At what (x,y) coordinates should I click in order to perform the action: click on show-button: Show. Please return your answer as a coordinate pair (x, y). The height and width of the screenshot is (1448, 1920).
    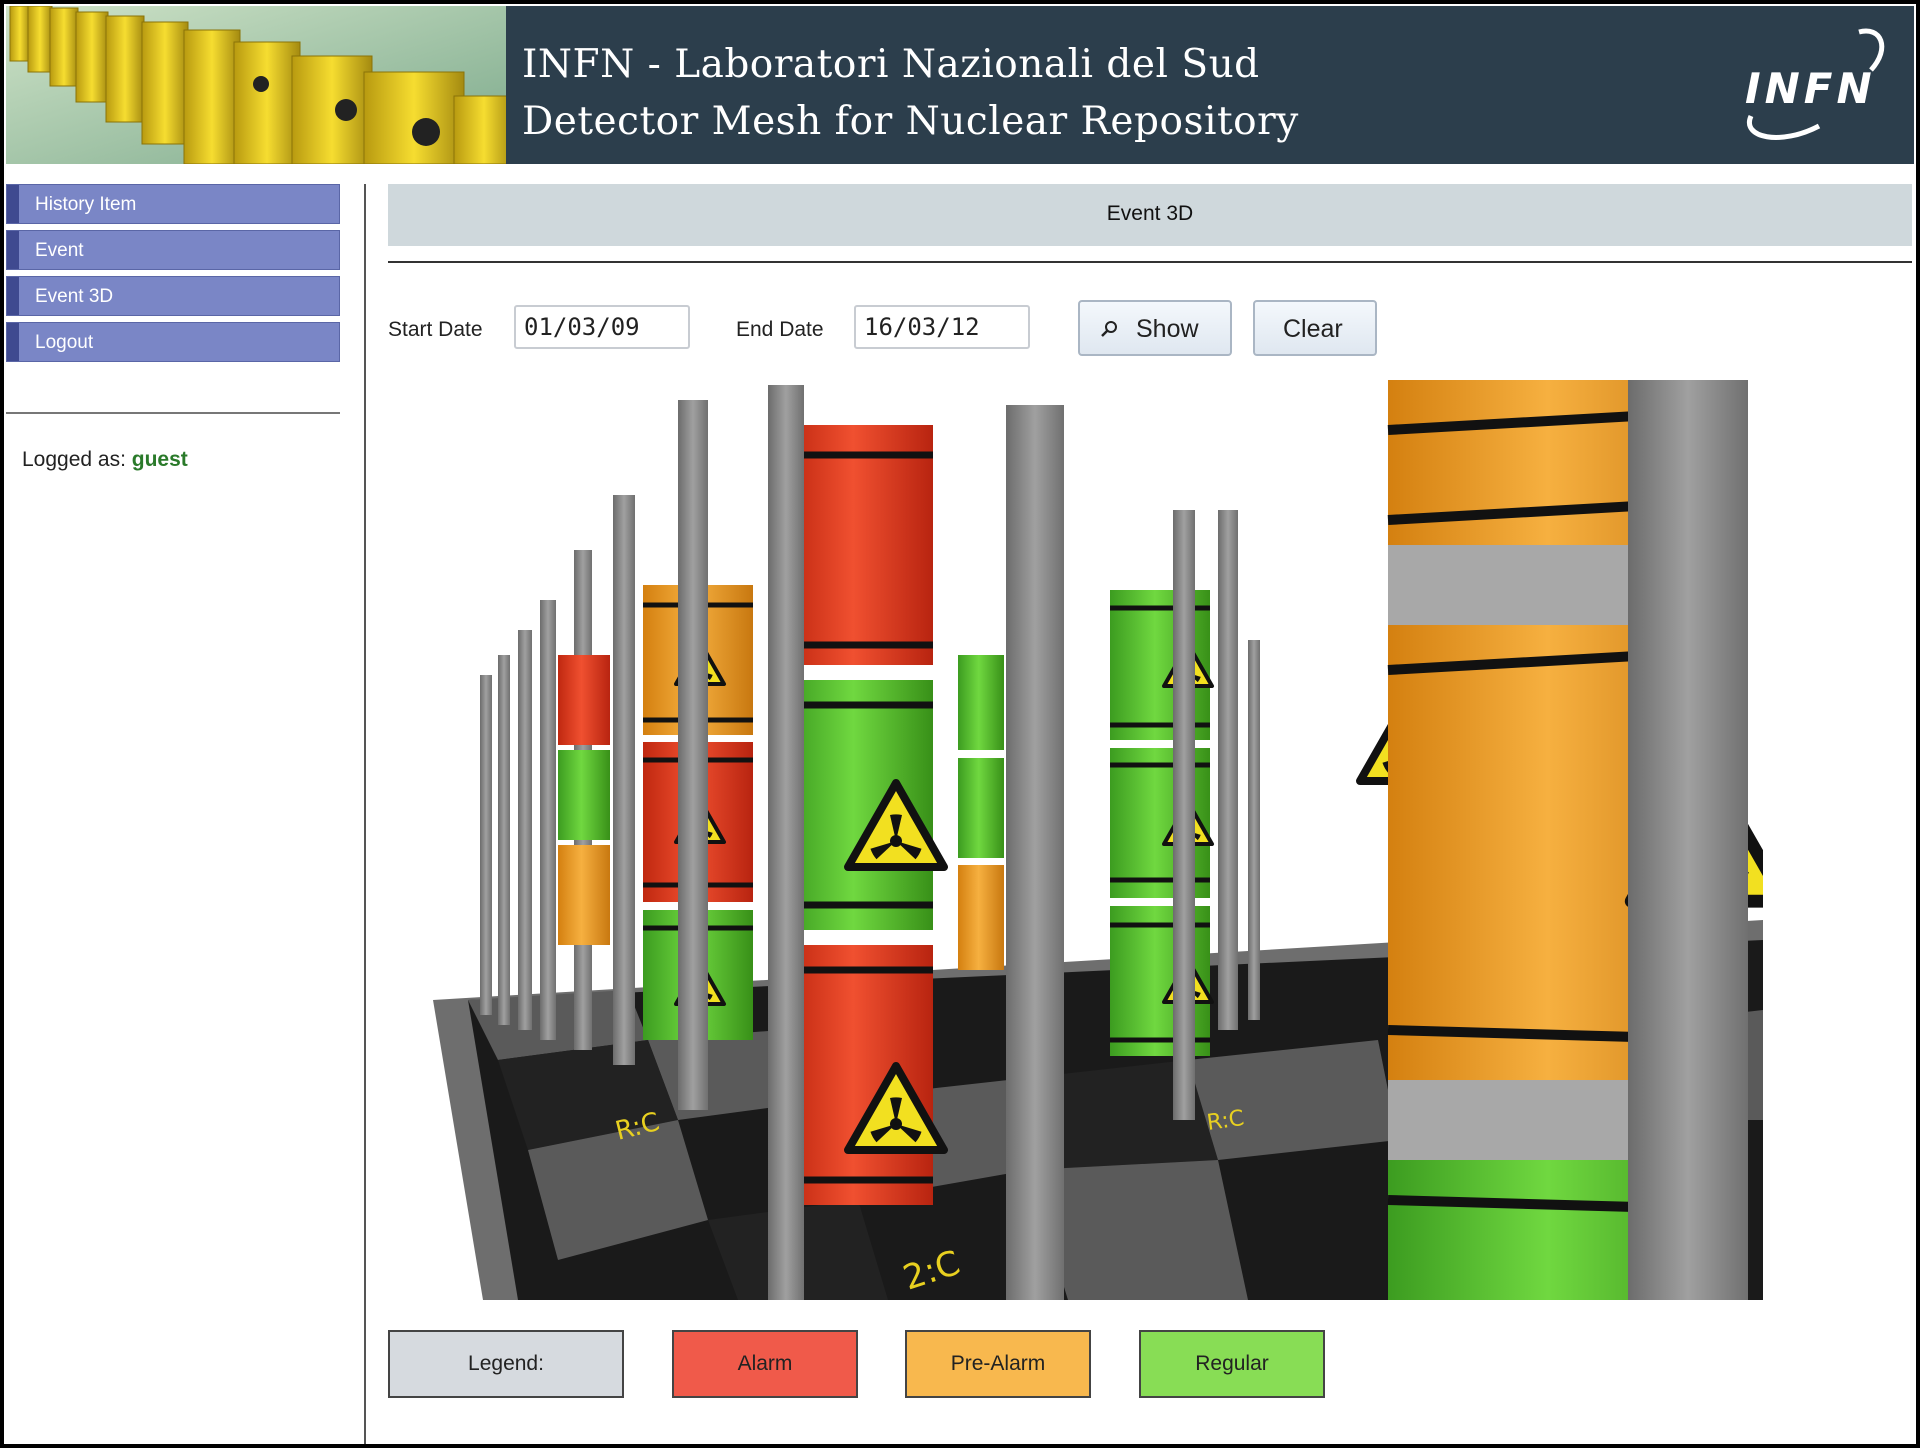
    Looking at the image, I should click on (1155, 328).